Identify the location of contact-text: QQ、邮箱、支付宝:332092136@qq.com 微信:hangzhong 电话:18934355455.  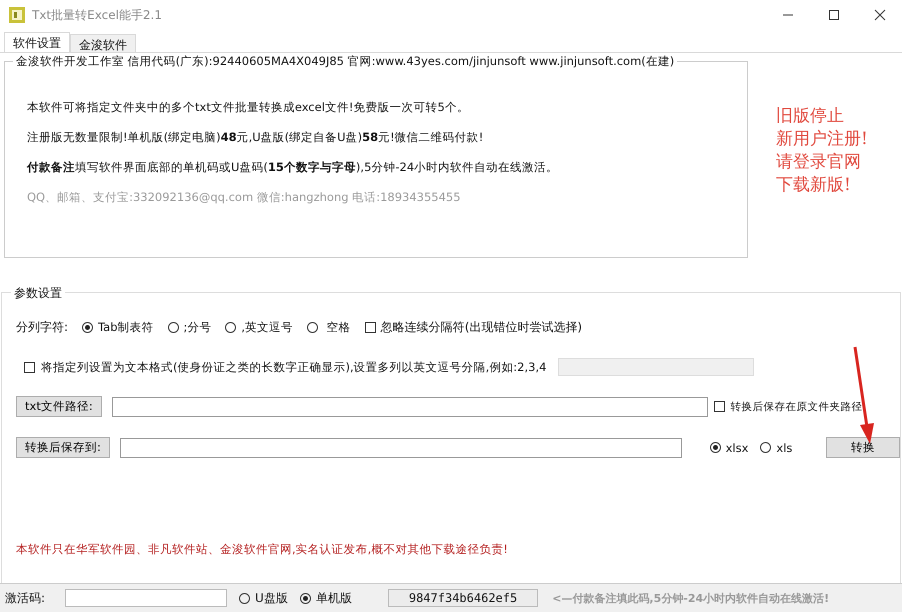
(244, 197).